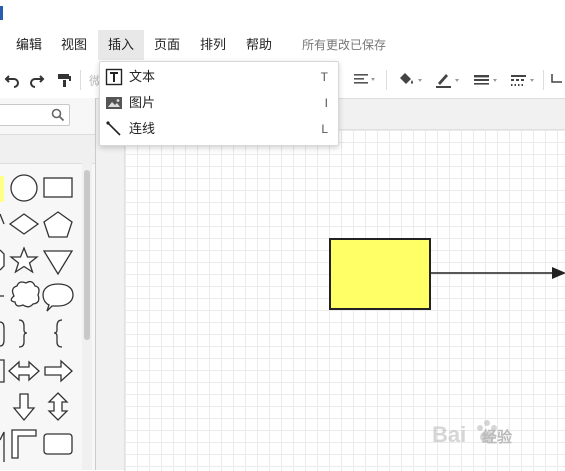 This screenshot has width=565, height=471. Describe the element at coordinates (219, 77) in the screenshot. I see `insert-text-item: 文本 T` at that location.